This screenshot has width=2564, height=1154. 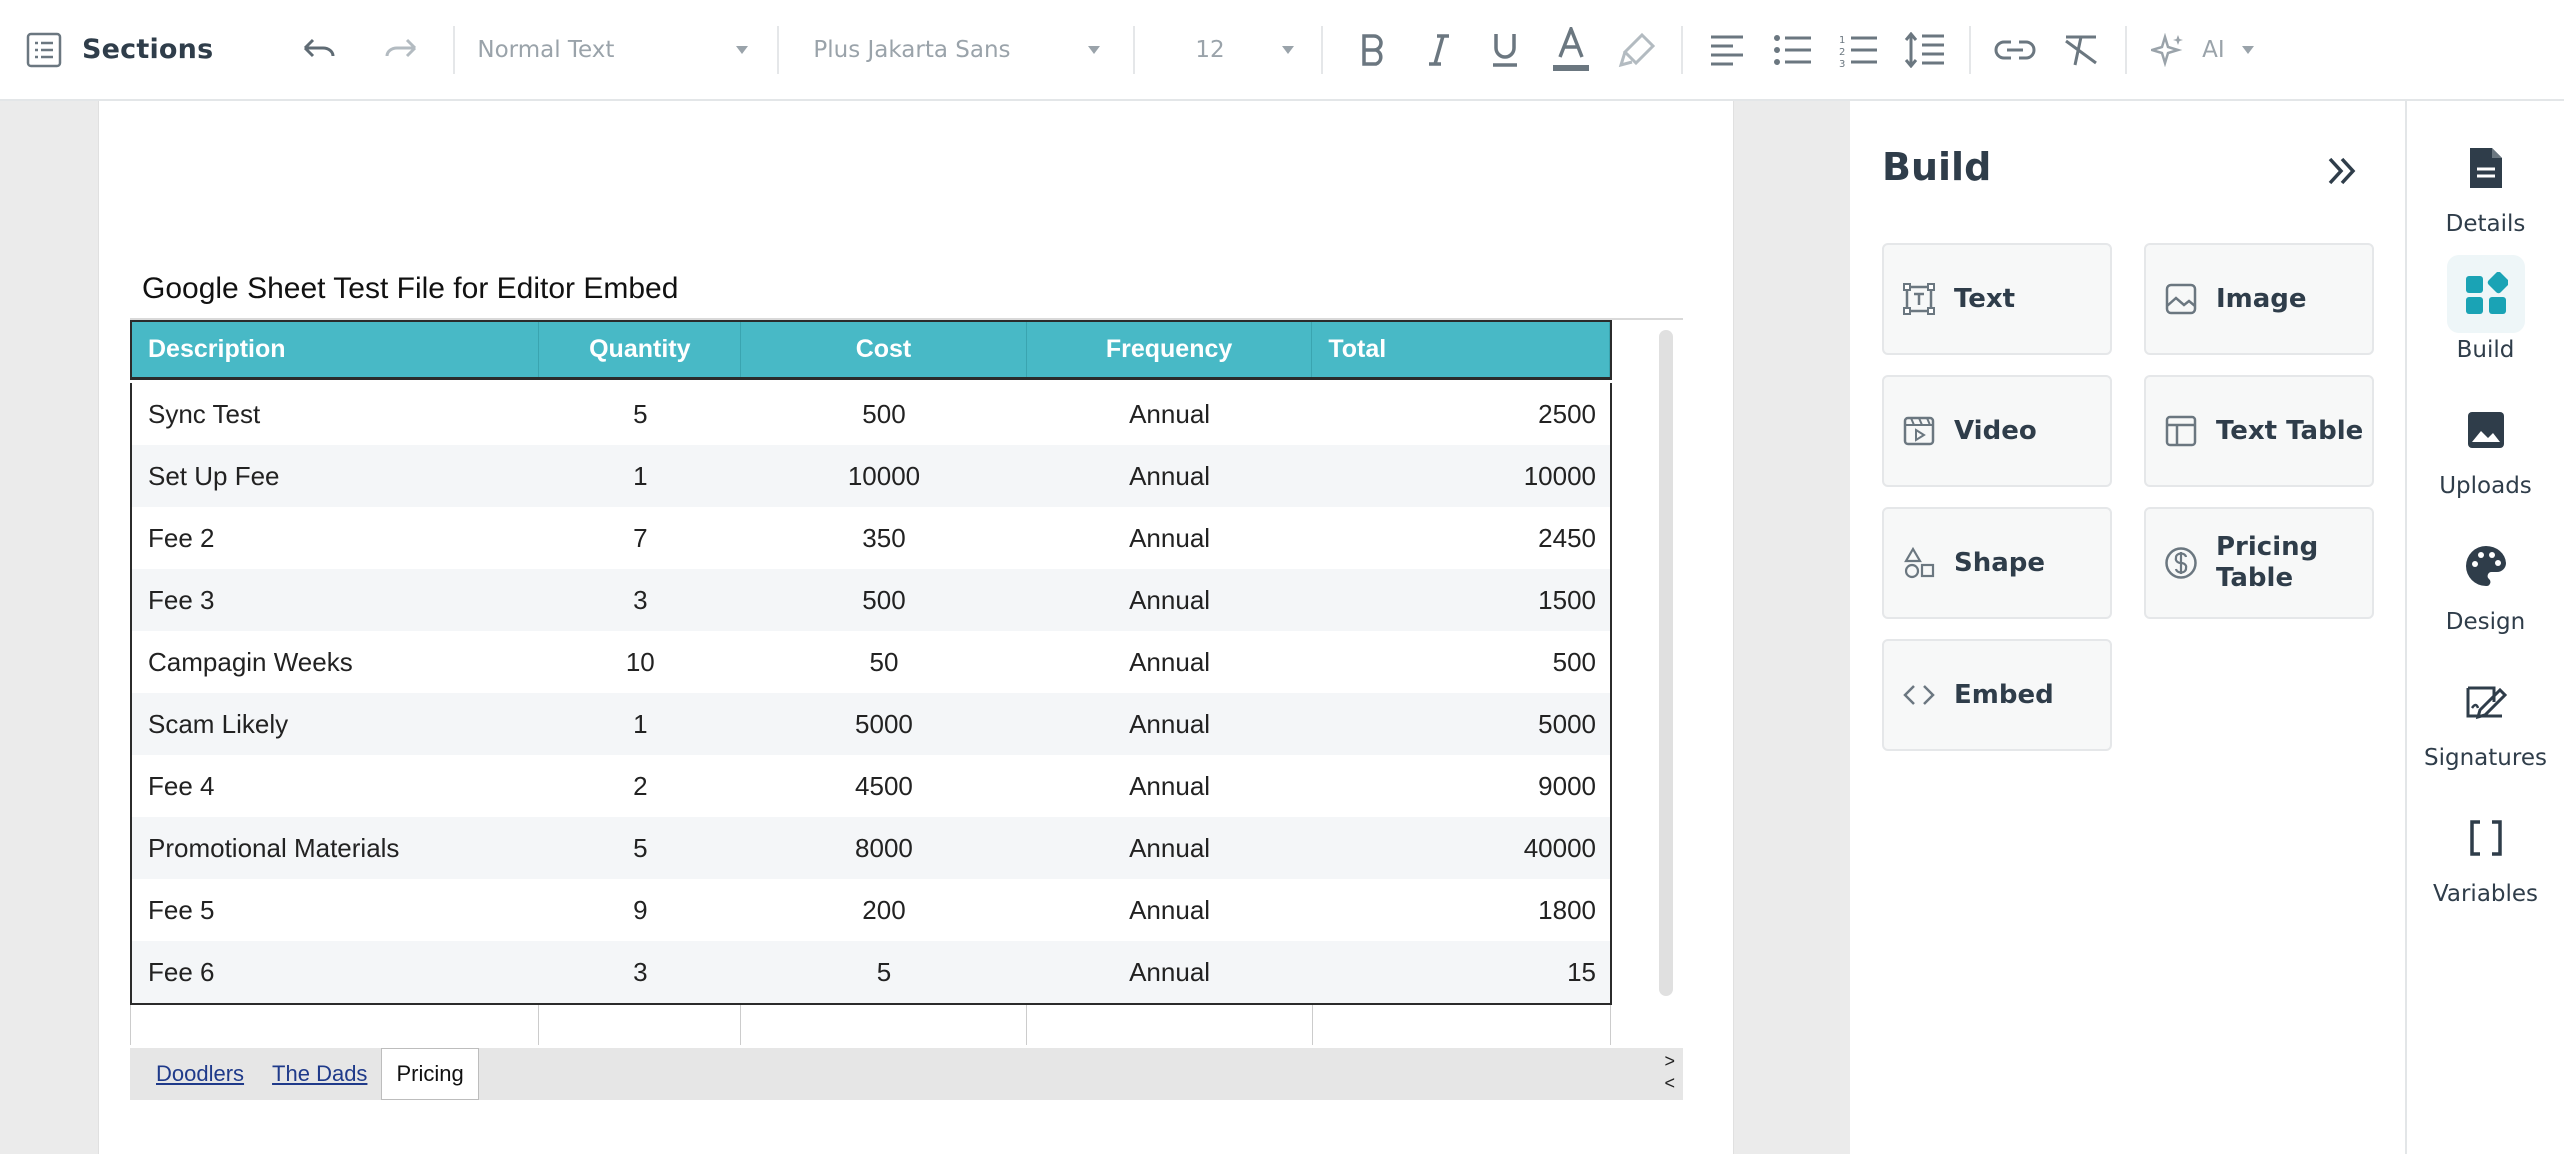 I want to click on brackets-icon, so click(x=2485, y=838).